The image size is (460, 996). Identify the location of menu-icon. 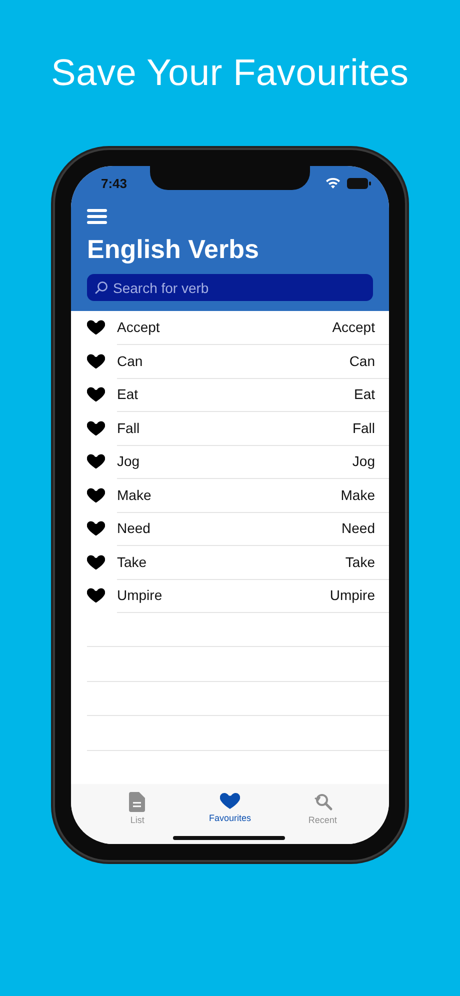
(97, 216).